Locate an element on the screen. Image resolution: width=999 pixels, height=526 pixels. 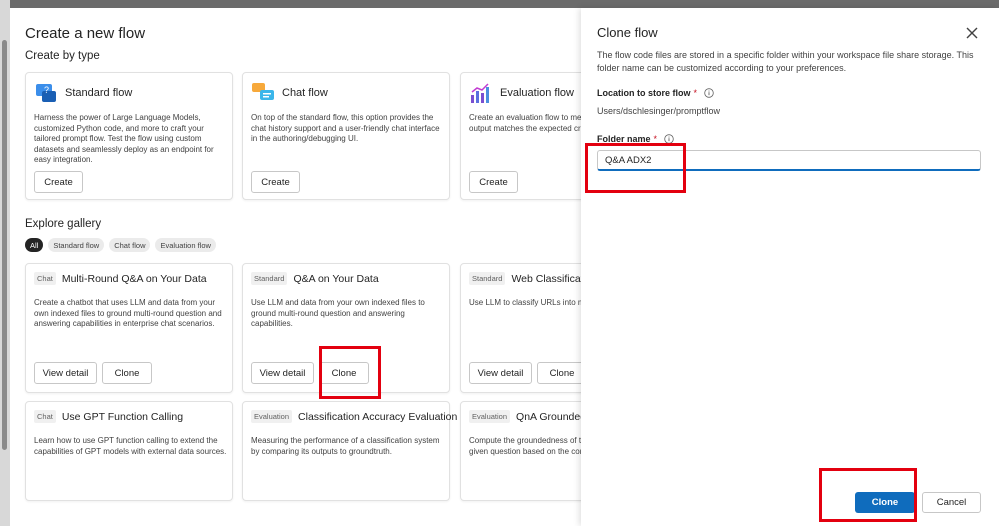
card-title: Chat flow is located at coordinates (305, 93).